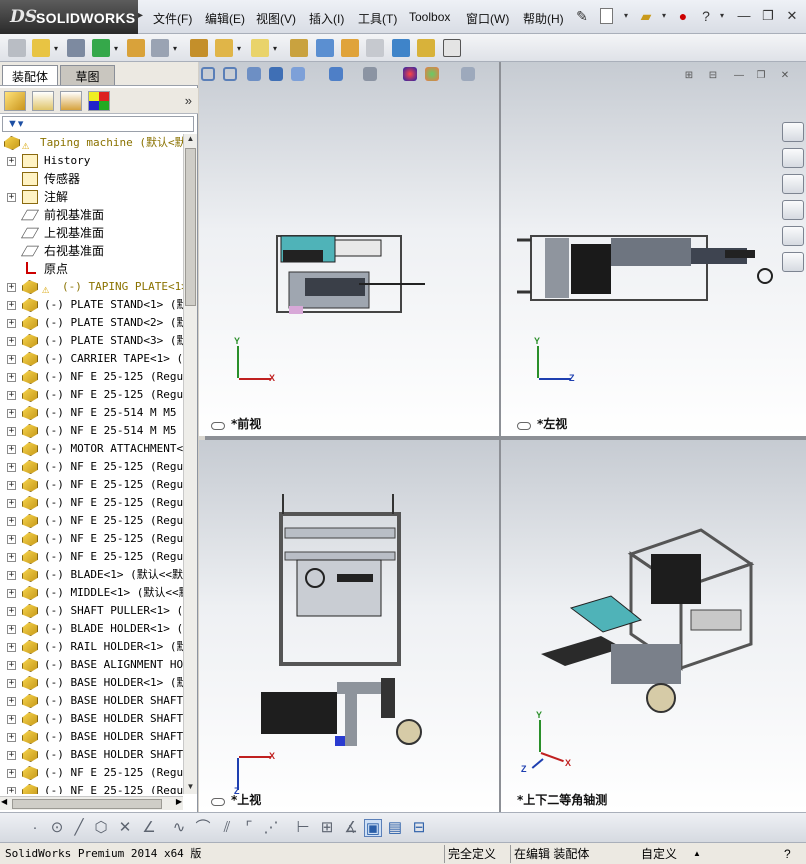 The height and width of the screenshot is (864, 806). What do you see at coordinates (793, 184) in the screenshot?
I see `file-explorer-folder-icon` at bounding box center [793, 184].